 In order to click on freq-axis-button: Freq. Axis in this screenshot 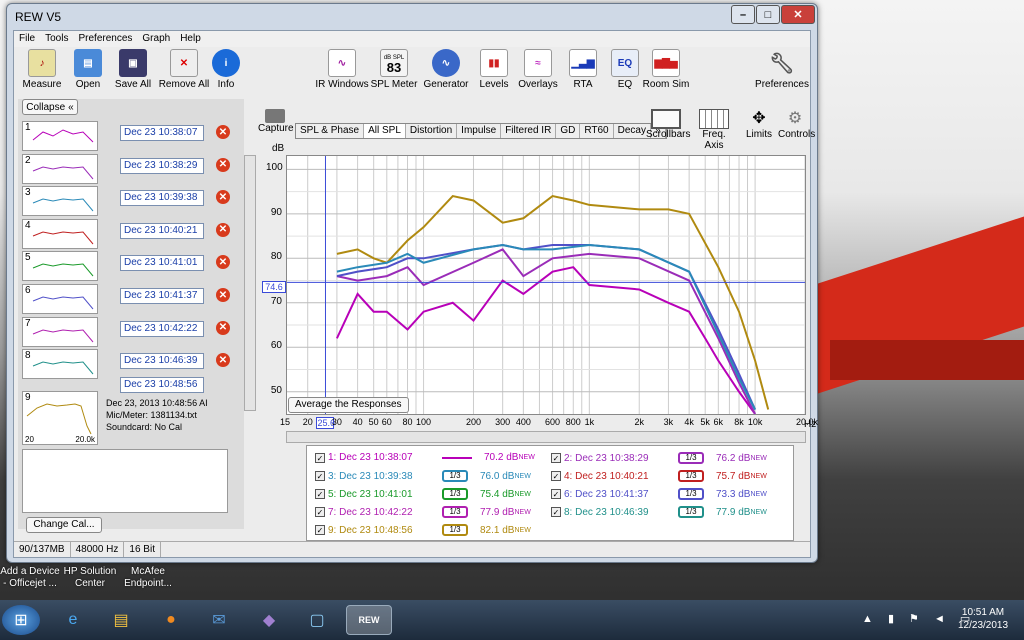, I will do `click(714, 130)`.